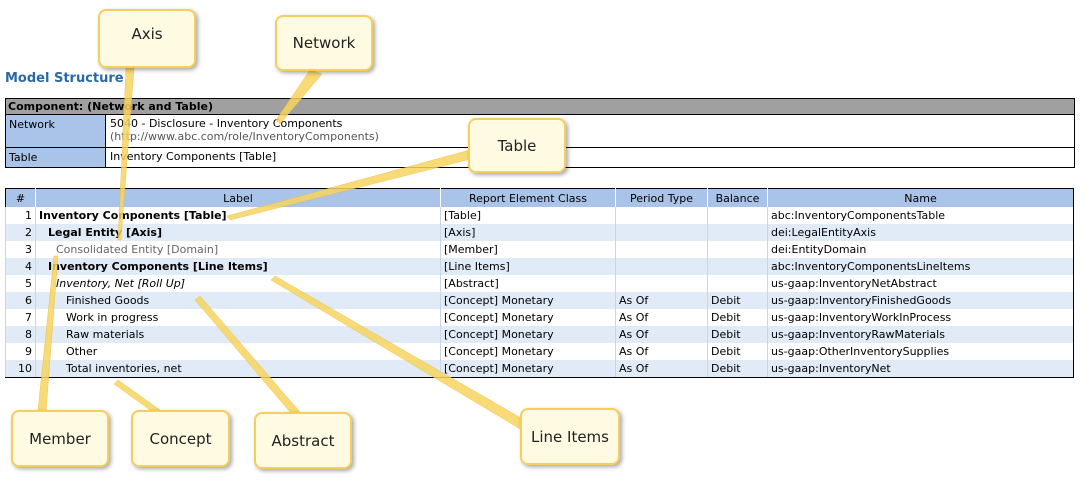 Image resolution: width=1085 pixels, height=483 pixels. What do you see at coordinates (20, 197) in the screenshot?
I see `column-header-number: #` at bounding box center [20, 197].